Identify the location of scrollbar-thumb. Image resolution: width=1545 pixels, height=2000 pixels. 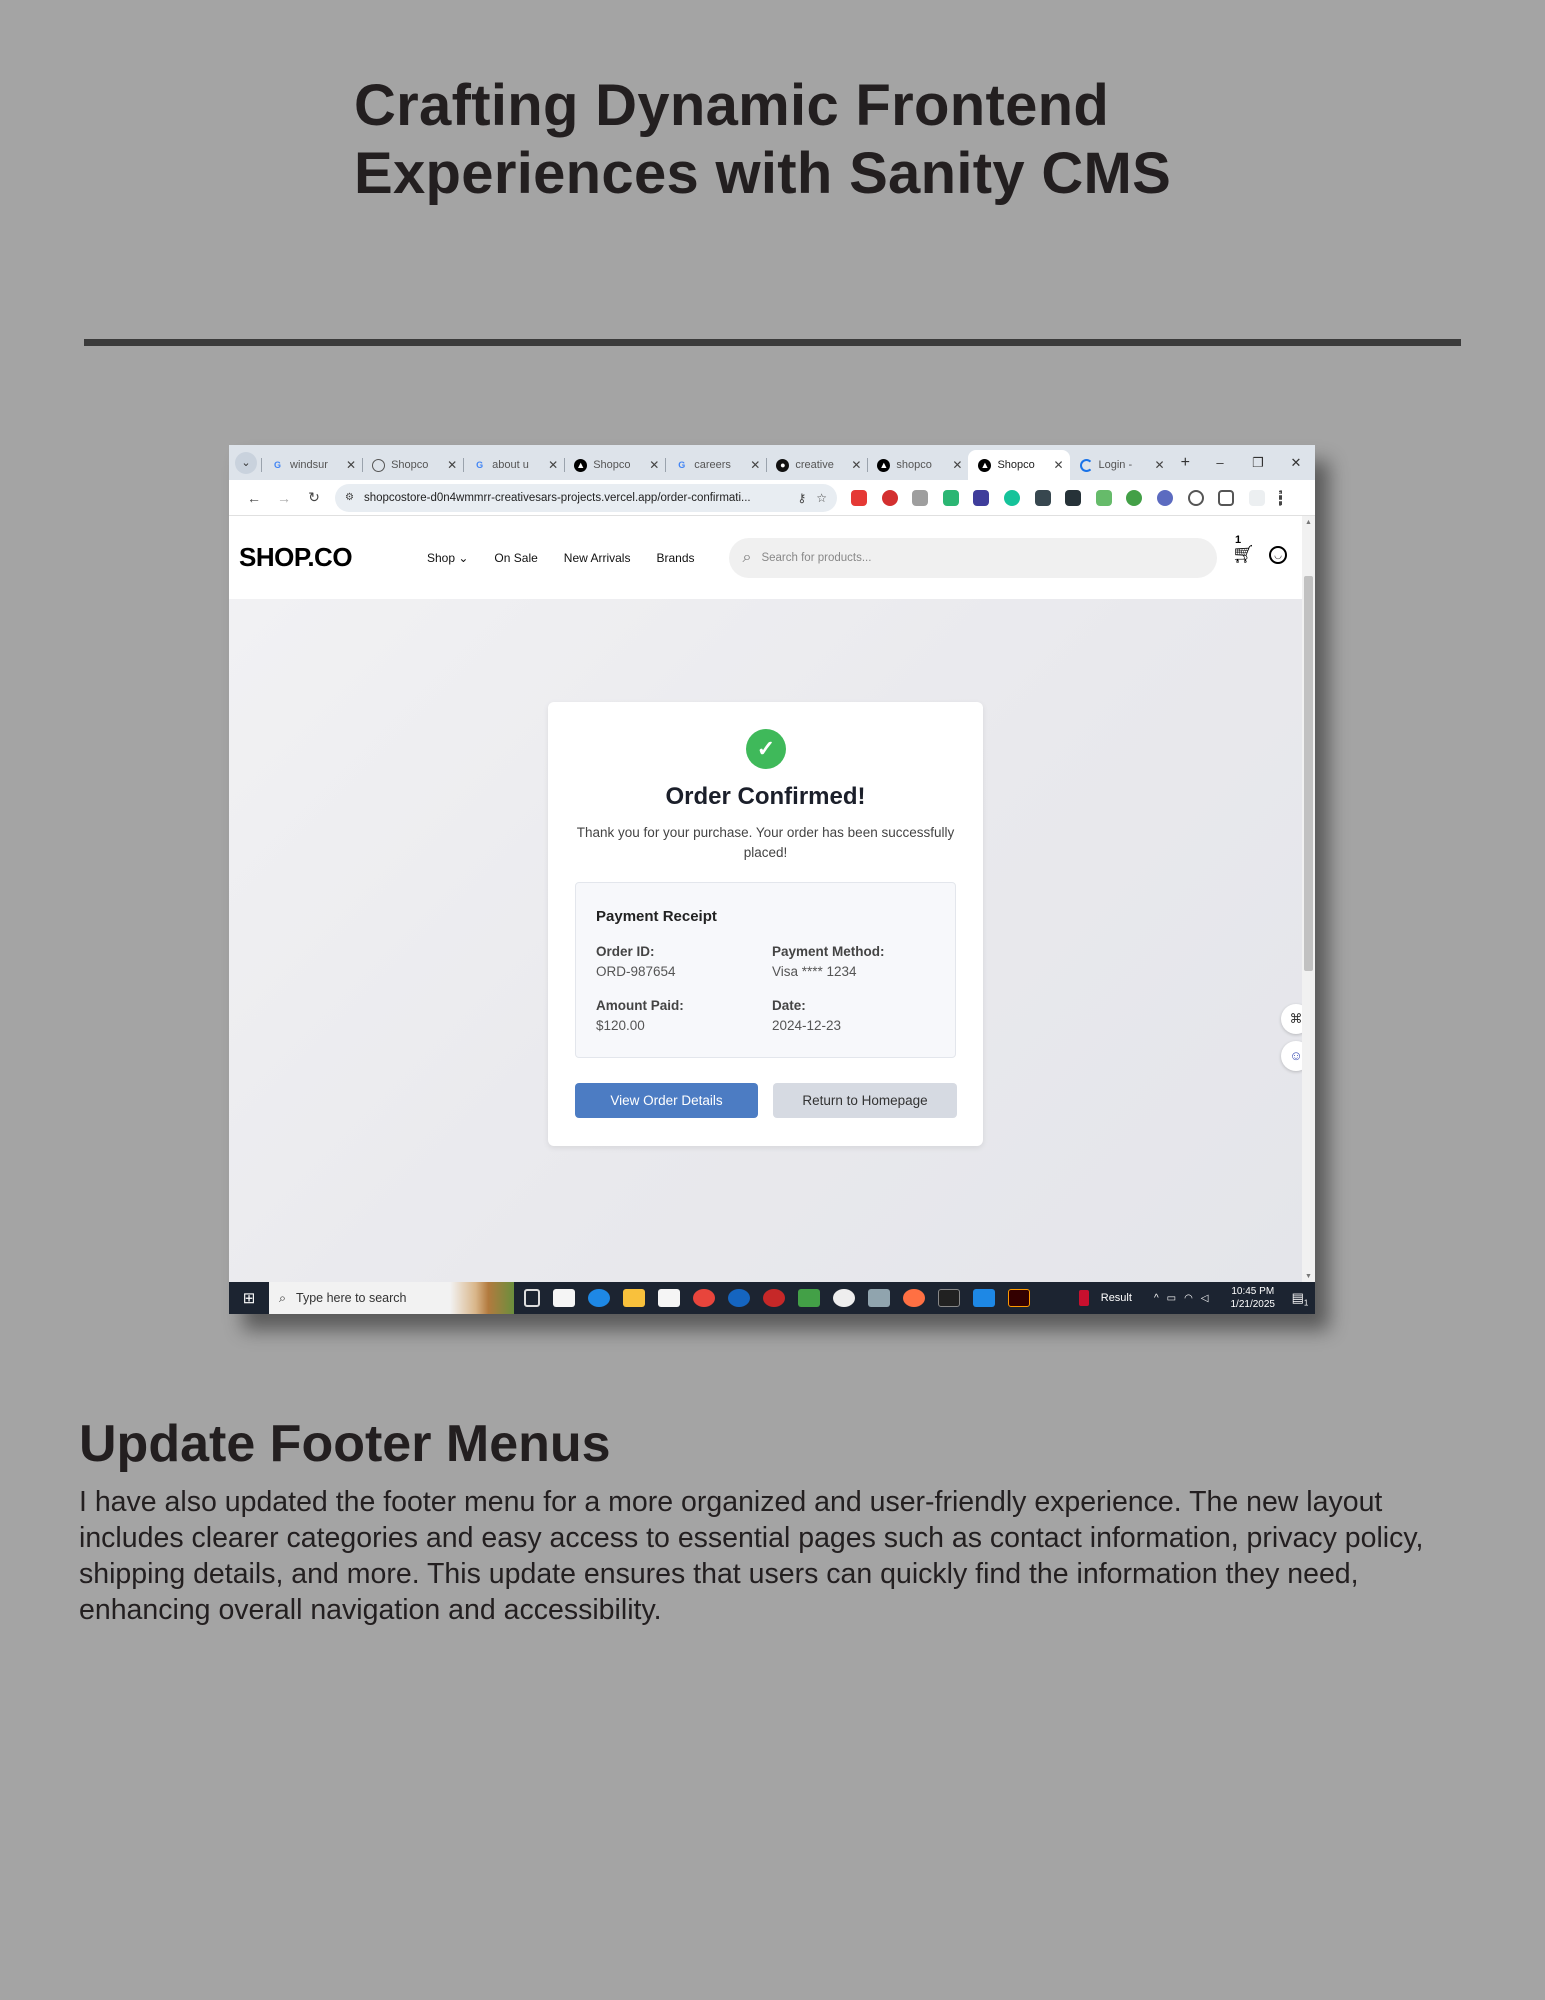
(1308, 773).